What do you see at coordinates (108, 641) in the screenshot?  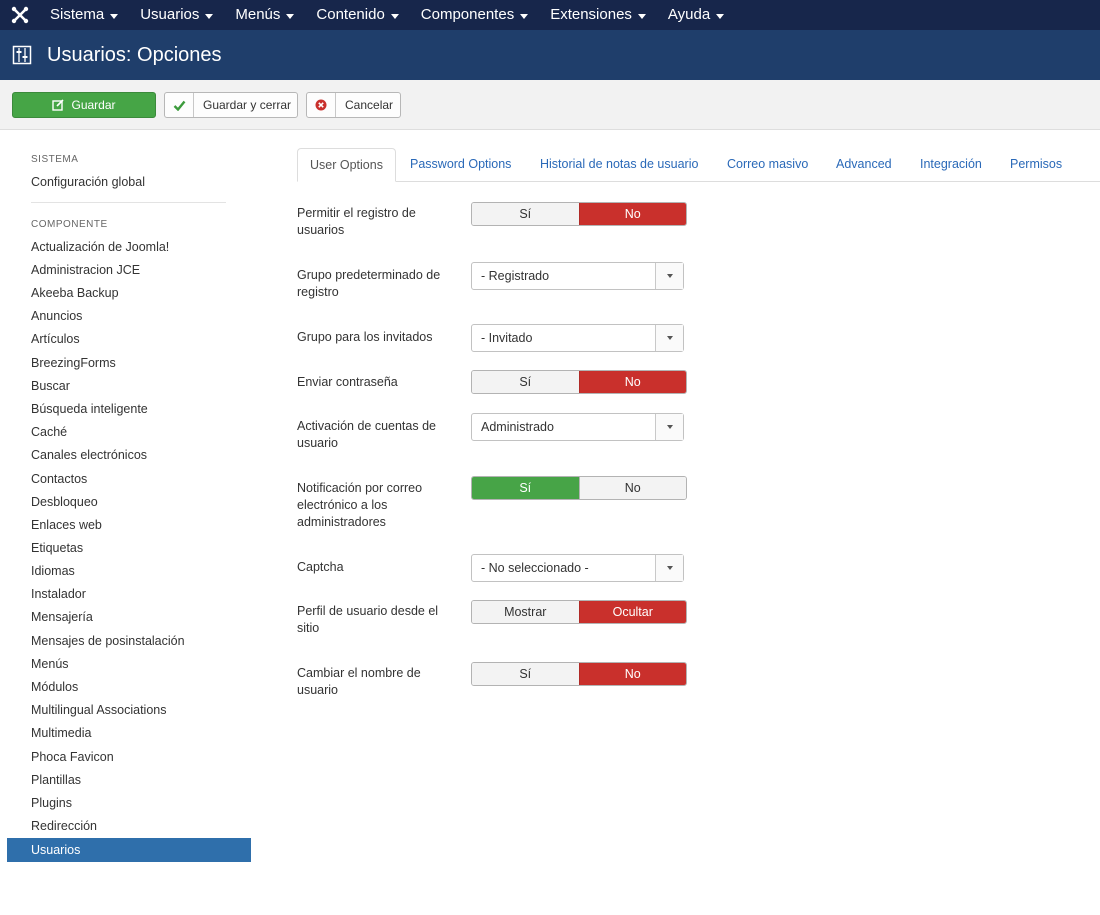 I see `sidebar-item: Mensajes de posinstalación` at bounding box center [108, 641].